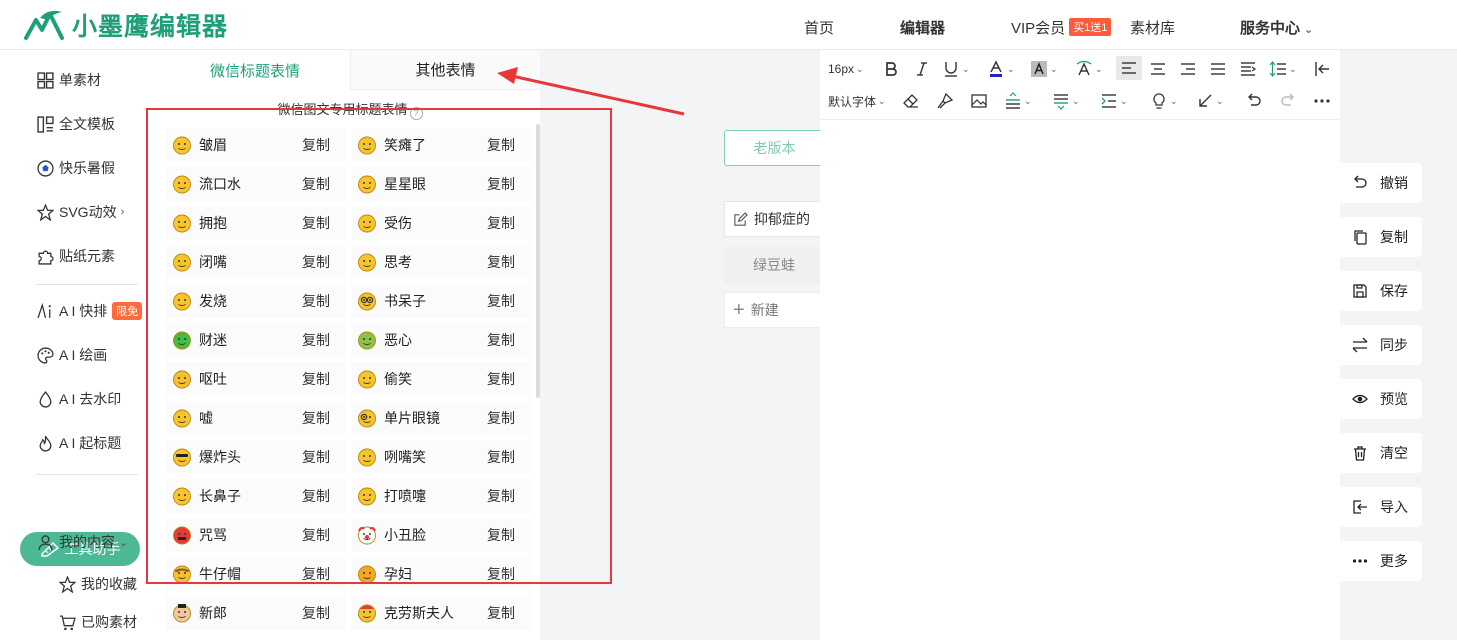 The image size is (1457, 640). I want to click on scrollbar, so click(538, 261).